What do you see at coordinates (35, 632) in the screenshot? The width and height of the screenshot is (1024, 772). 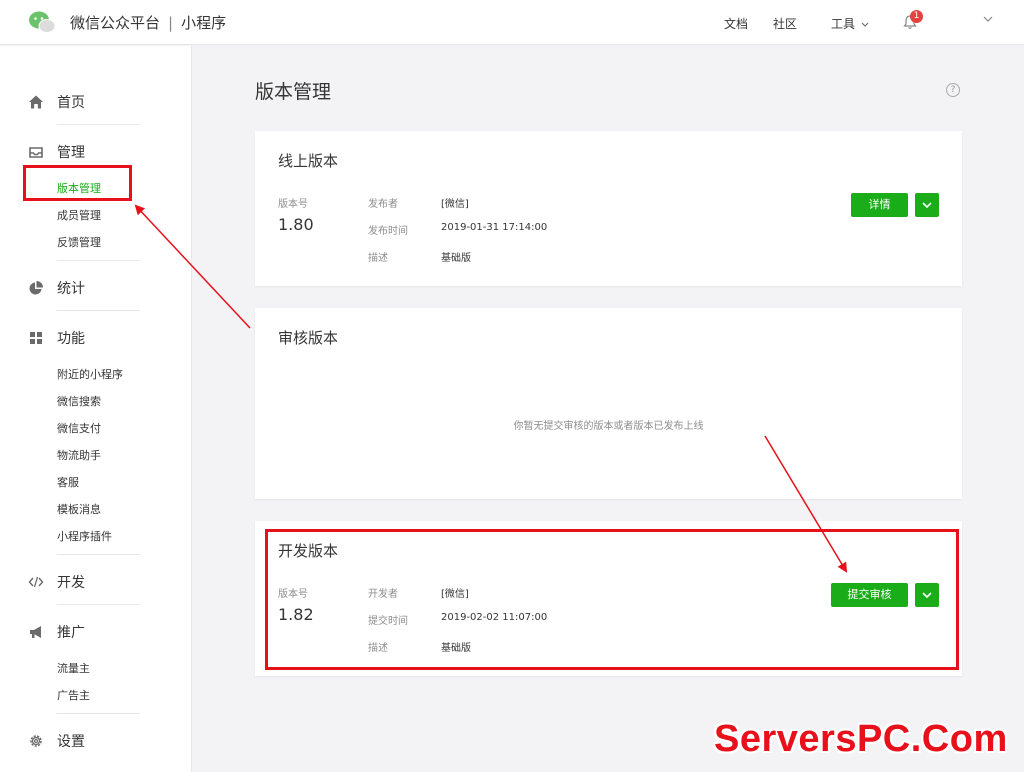 I see `megaphone-icon` at bounding box center [35, 632].